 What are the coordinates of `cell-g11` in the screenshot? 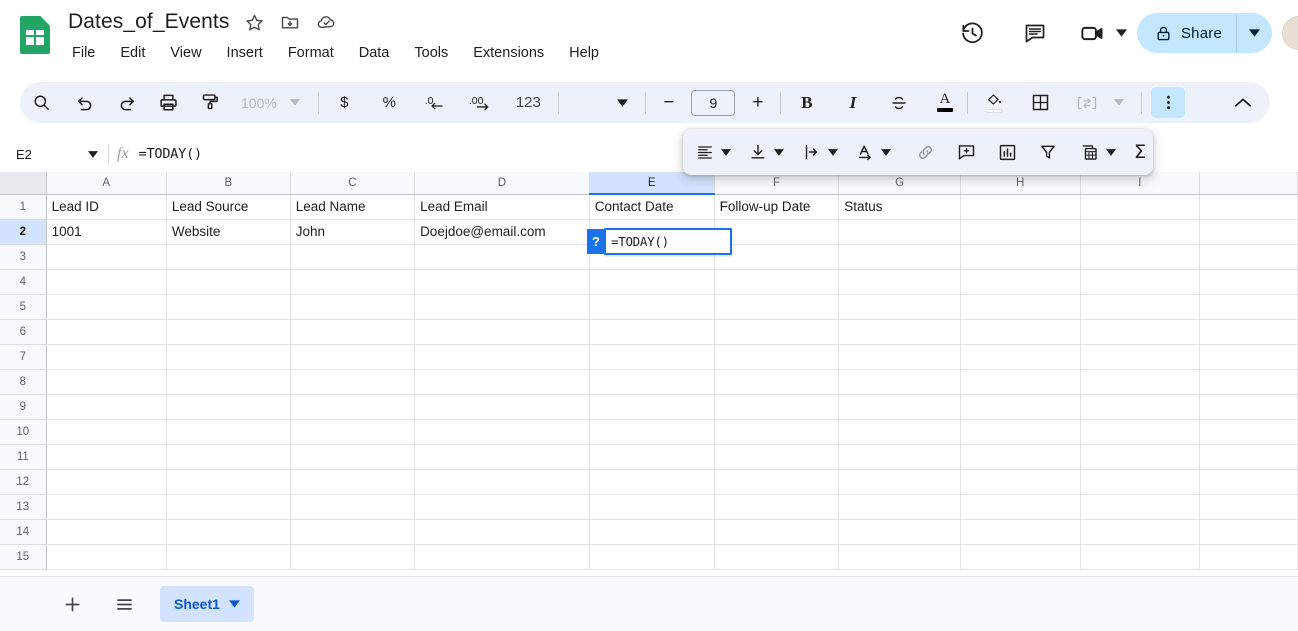 It's located at (899, 457).